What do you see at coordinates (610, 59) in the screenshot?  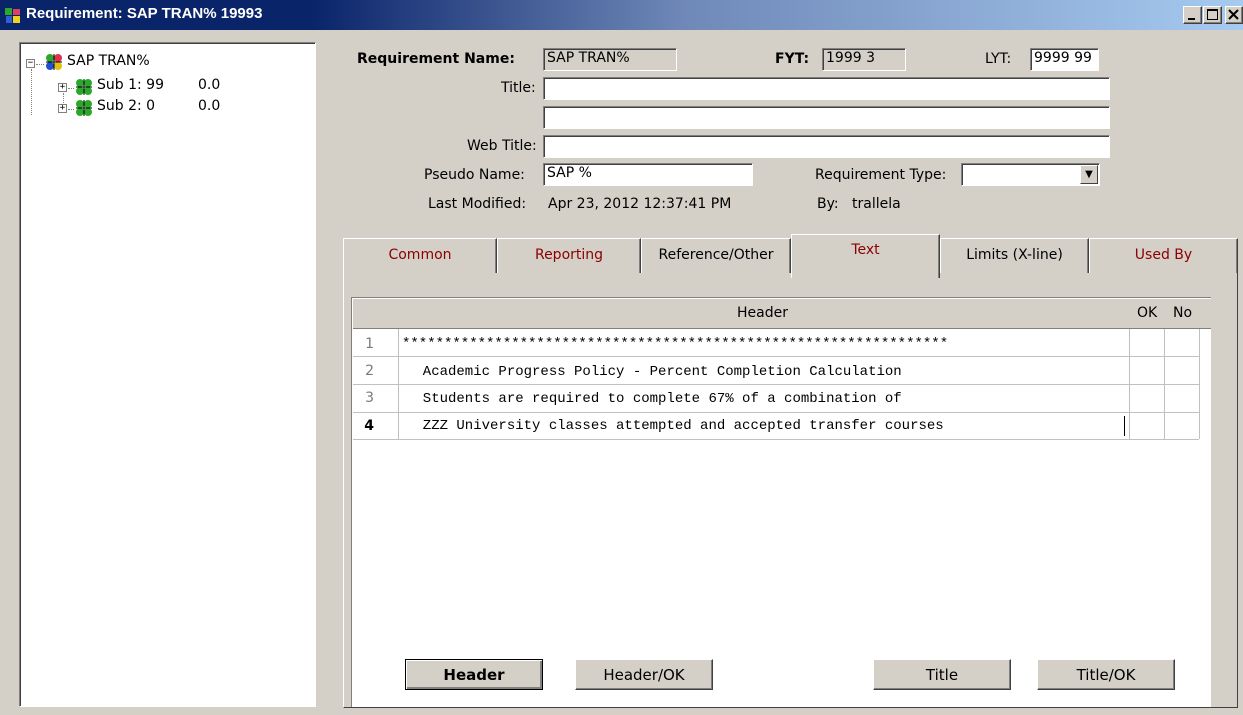 I see `requirement-name-field: SAP TRAN%` at bounding box center [610, 59].